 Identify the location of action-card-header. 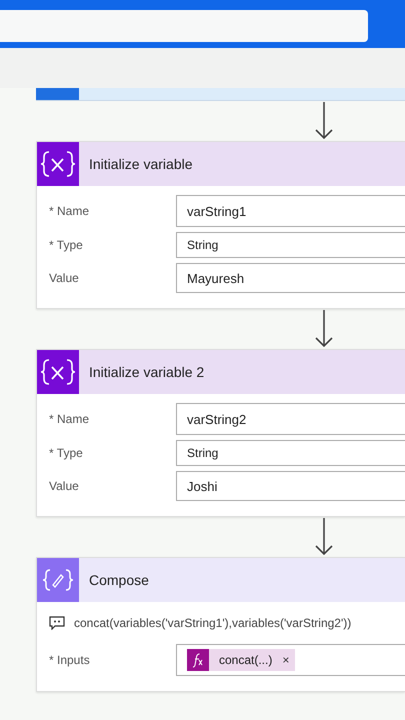
(220, 94).